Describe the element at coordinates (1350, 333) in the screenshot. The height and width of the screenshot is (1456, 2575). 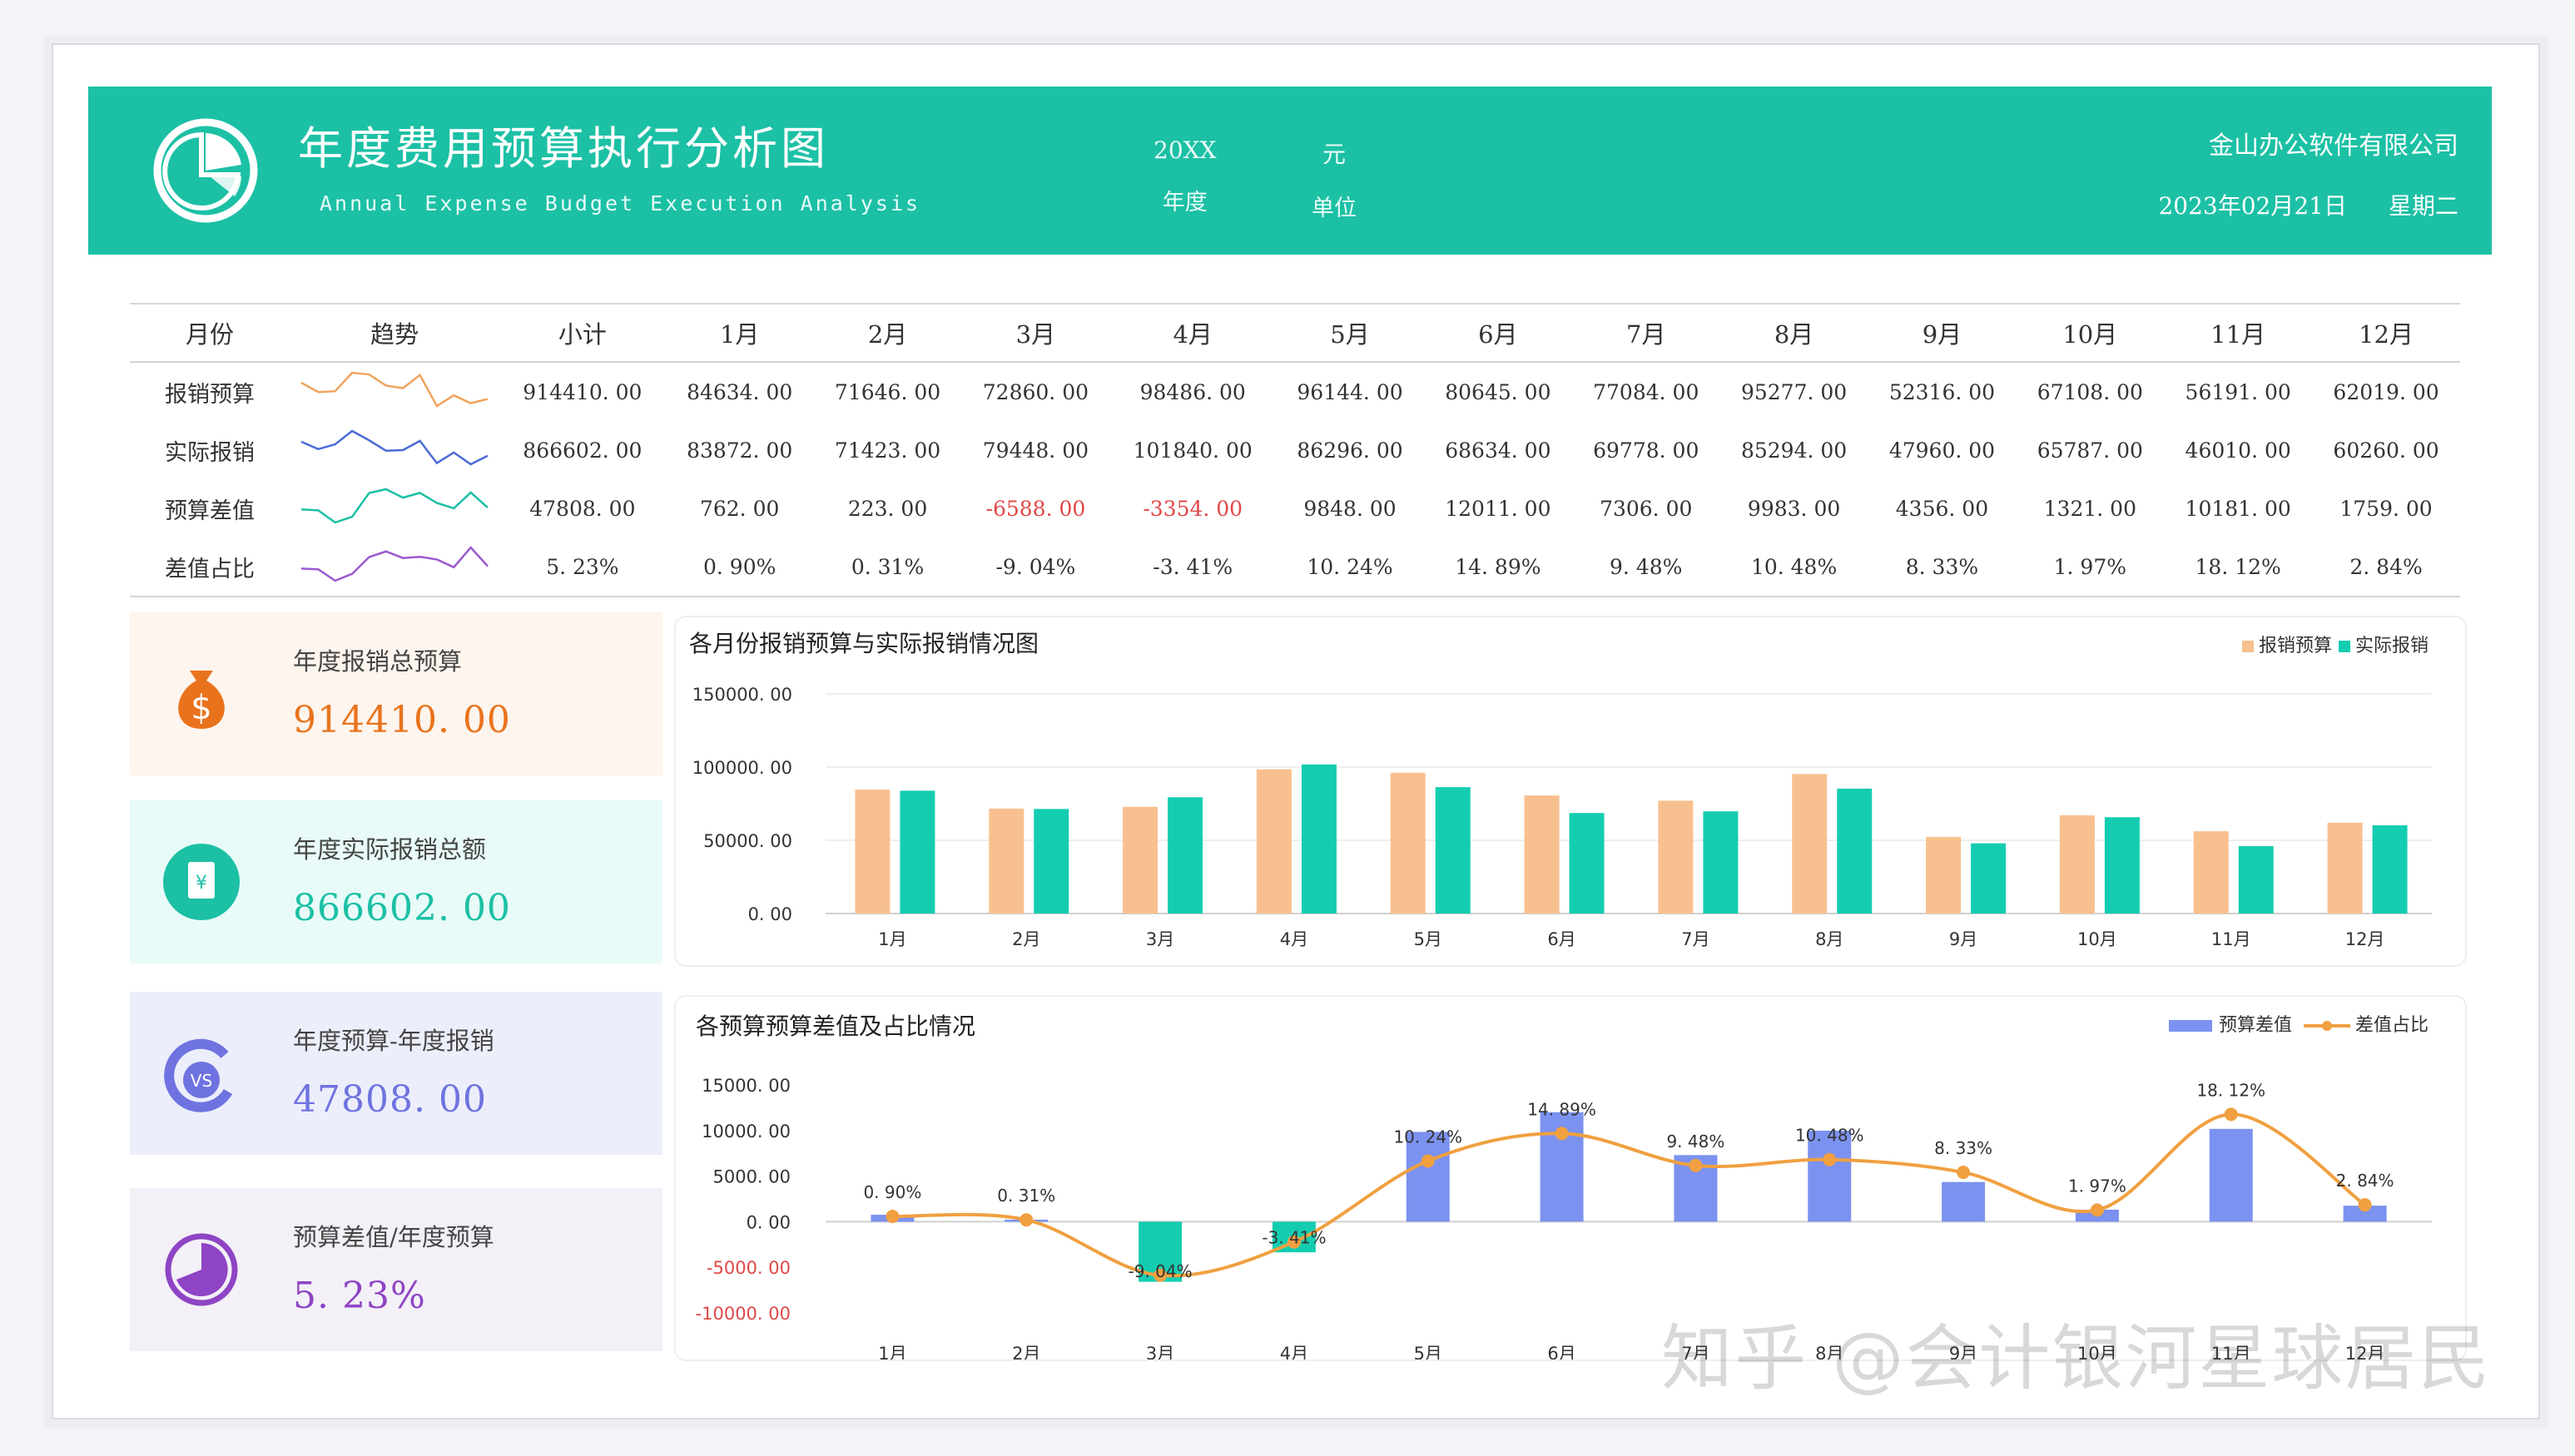
I see `column-header: 5月` at that location.